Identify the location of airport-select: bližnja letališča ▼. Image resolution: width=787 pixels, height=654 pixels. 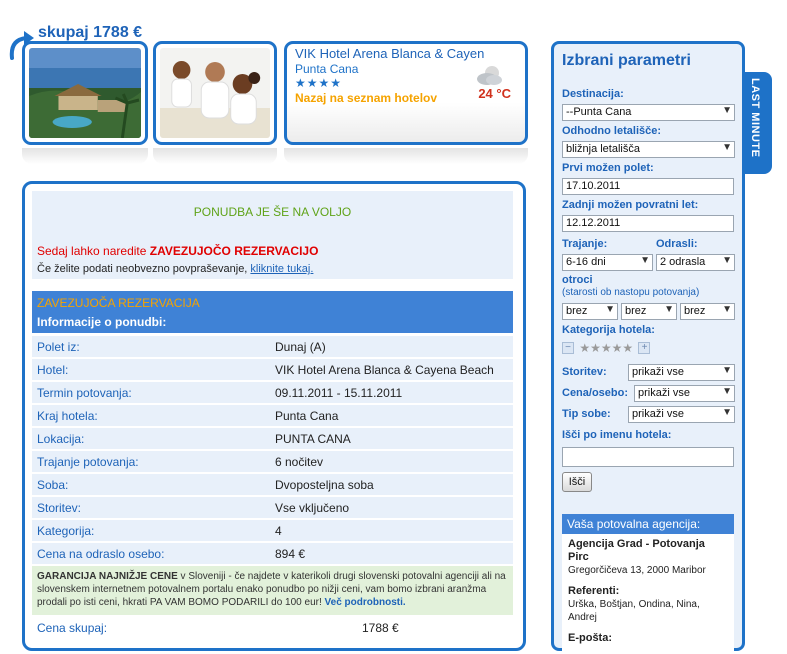
(648, 149).